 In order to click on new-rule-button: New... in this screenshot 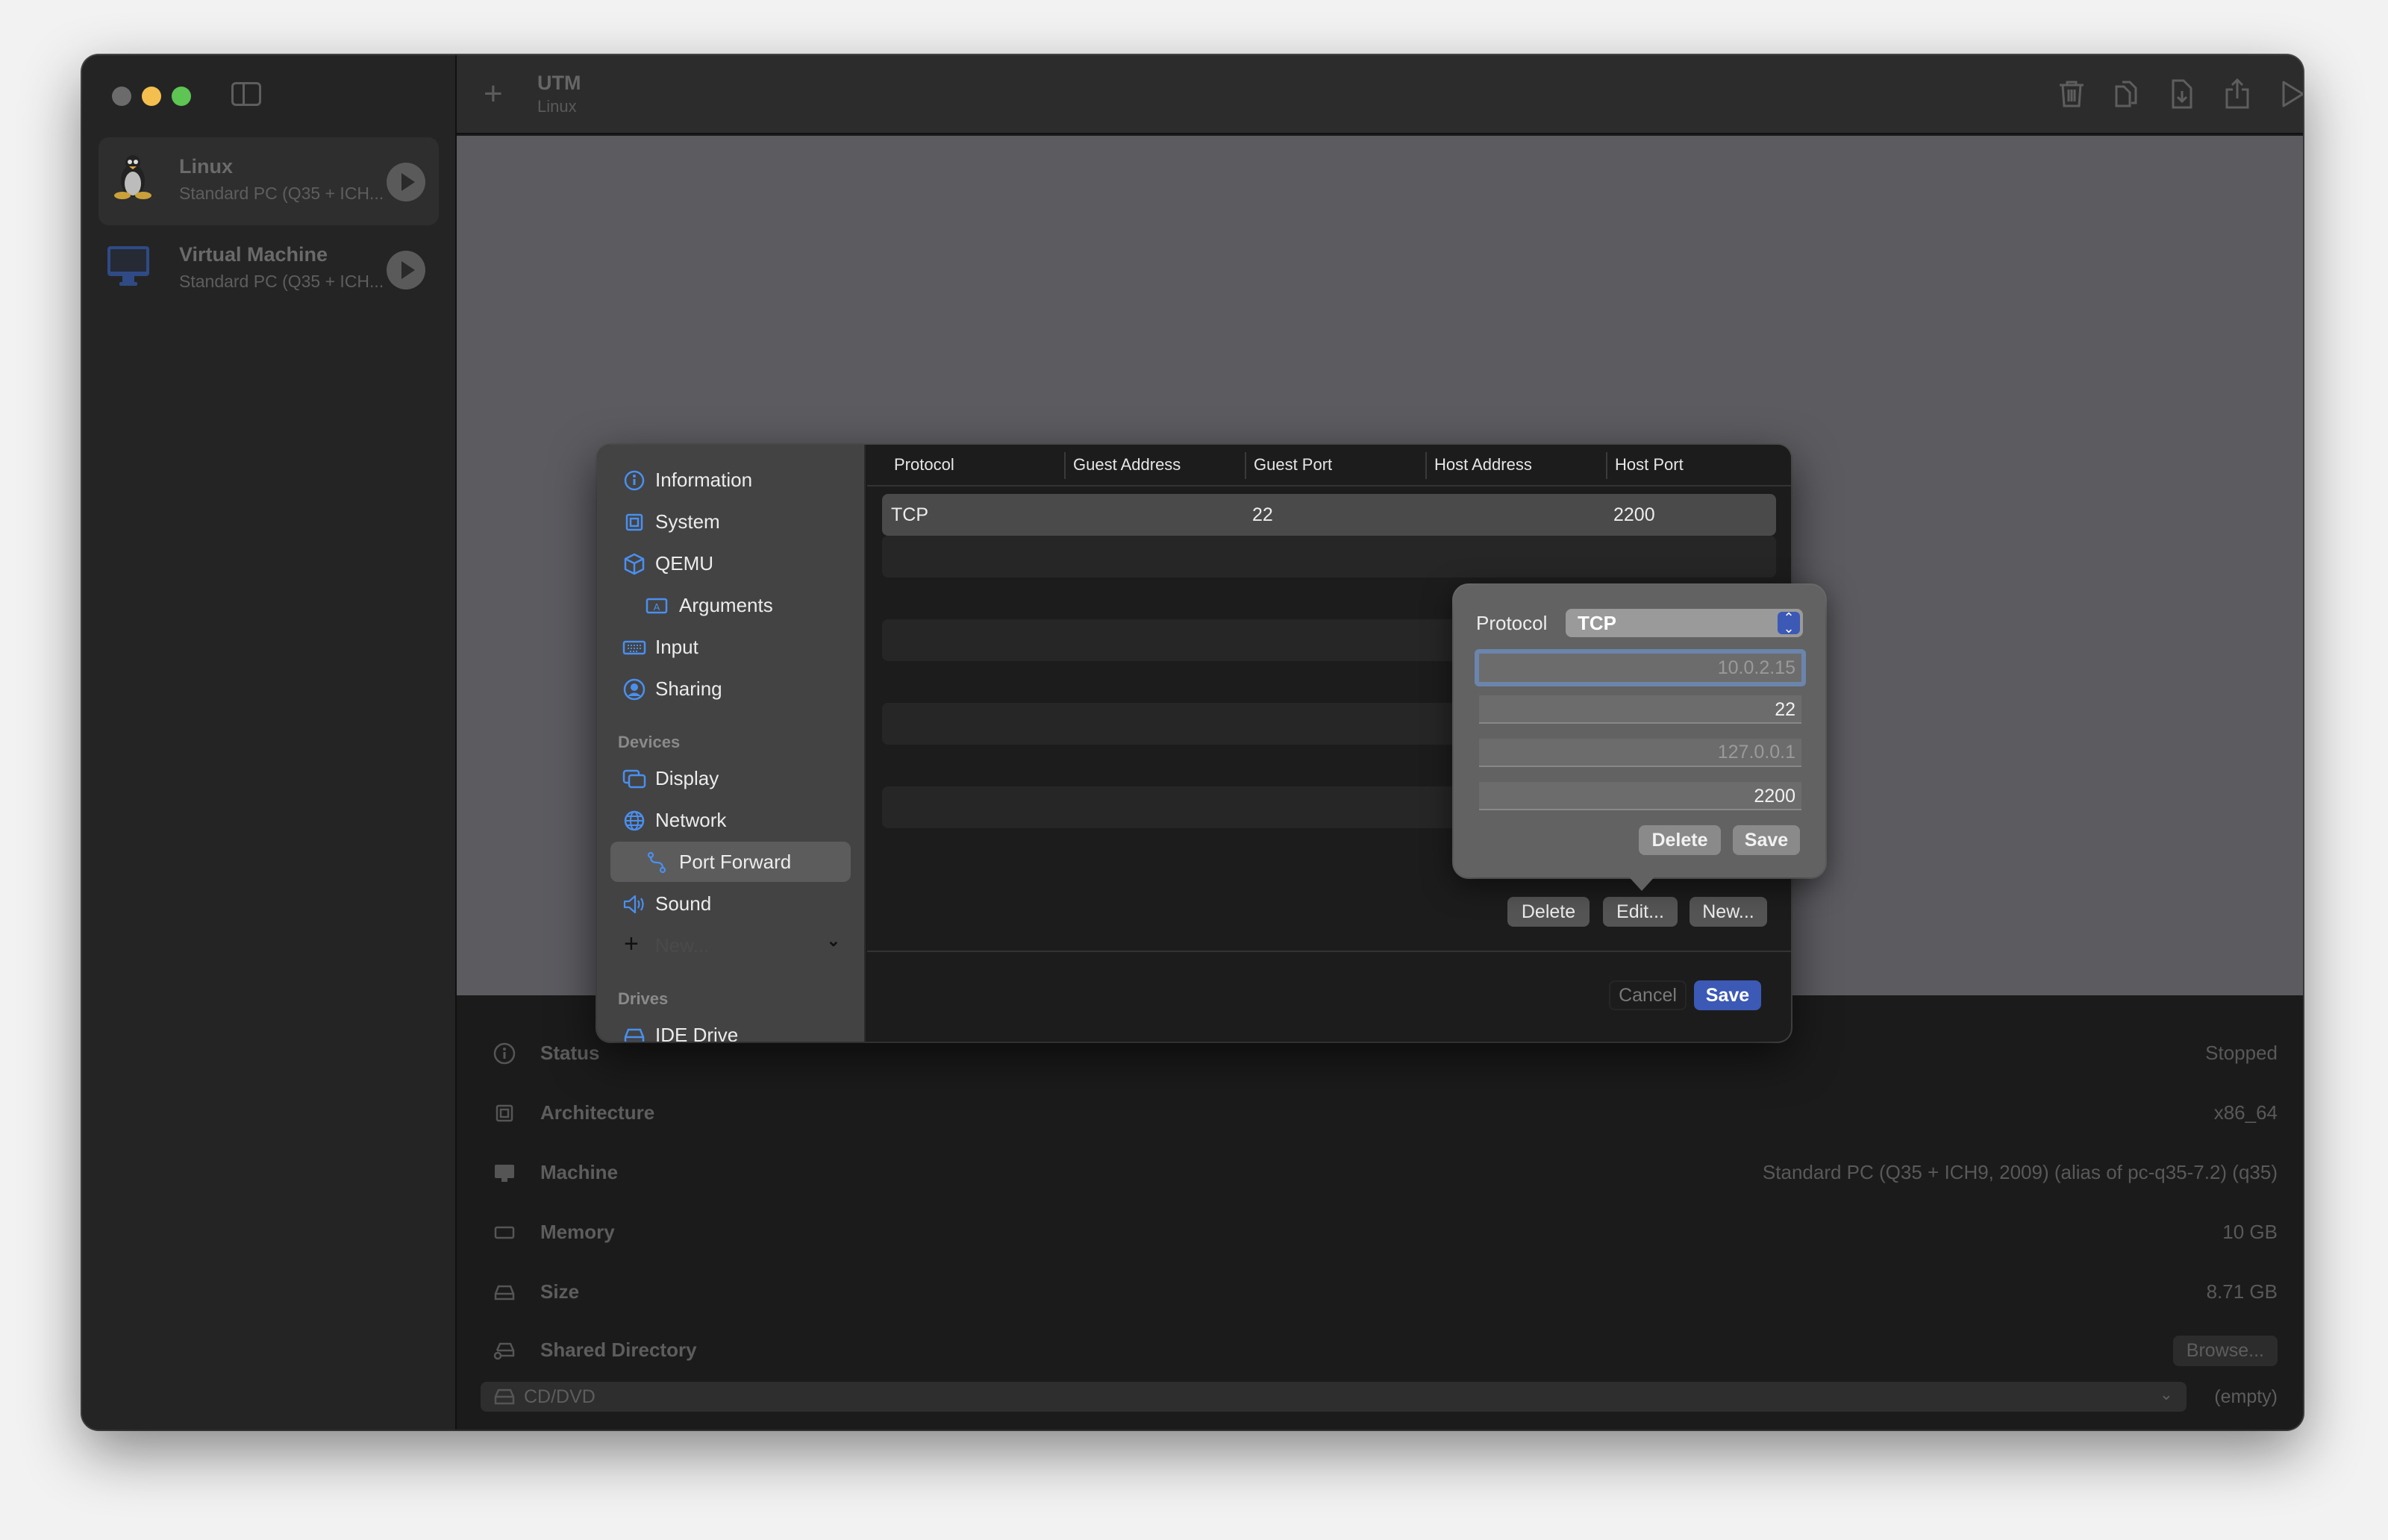, I will do `click(1728, 912)`.